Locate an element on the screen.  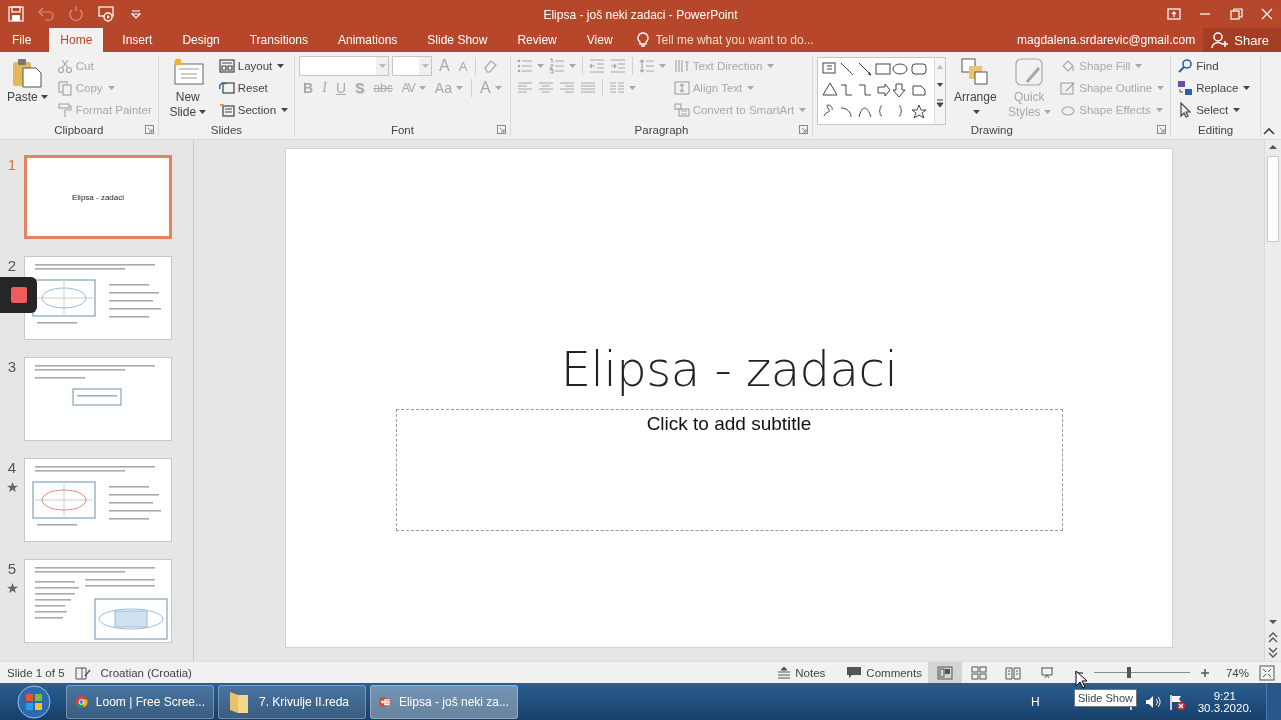
section-button: Section is located at coordinates (253, 110).